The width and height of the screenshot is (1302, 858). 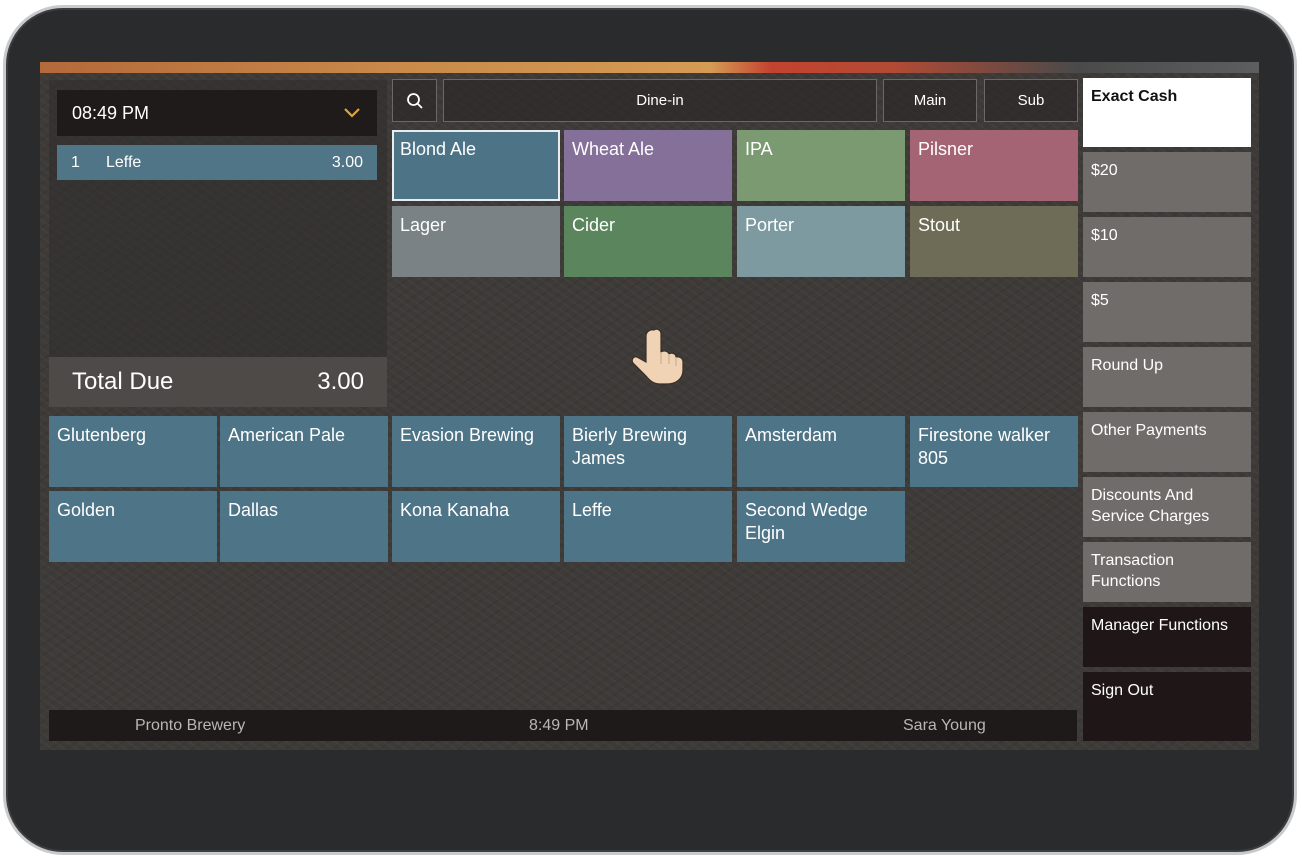 What do you see at coordinates (821, 526) in the screenshot?
I see `menu-item-tile: Second Wedge Elgin` at bounding box center [821, 526].